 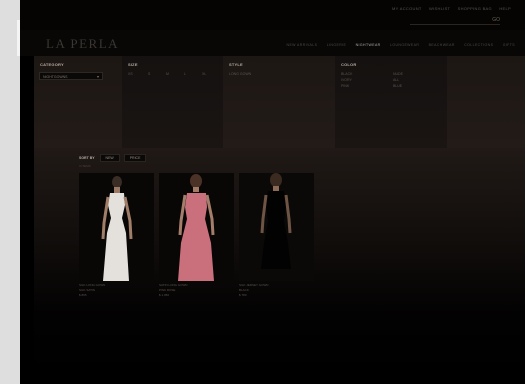 What do you see at coordinates (204, 74) in the screenshot?
I see `size-option: XL` at bounding box center [204, 74].